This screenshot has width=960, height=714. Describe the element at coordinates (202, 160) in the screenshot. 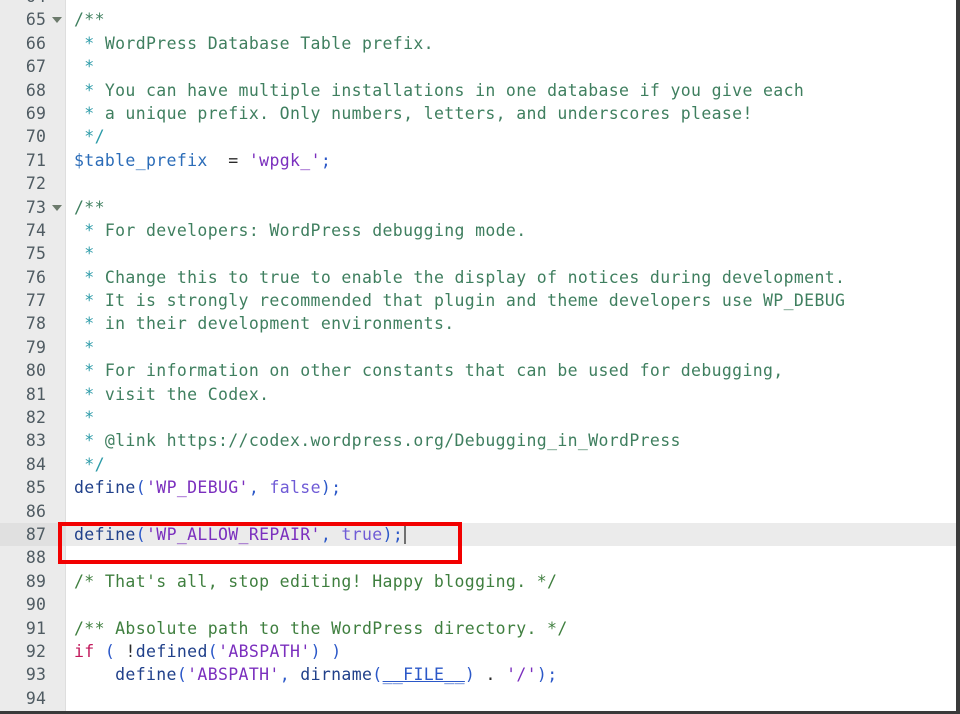

I see `code-line-text: $table_prefix = 'wpgk_';` at that location.